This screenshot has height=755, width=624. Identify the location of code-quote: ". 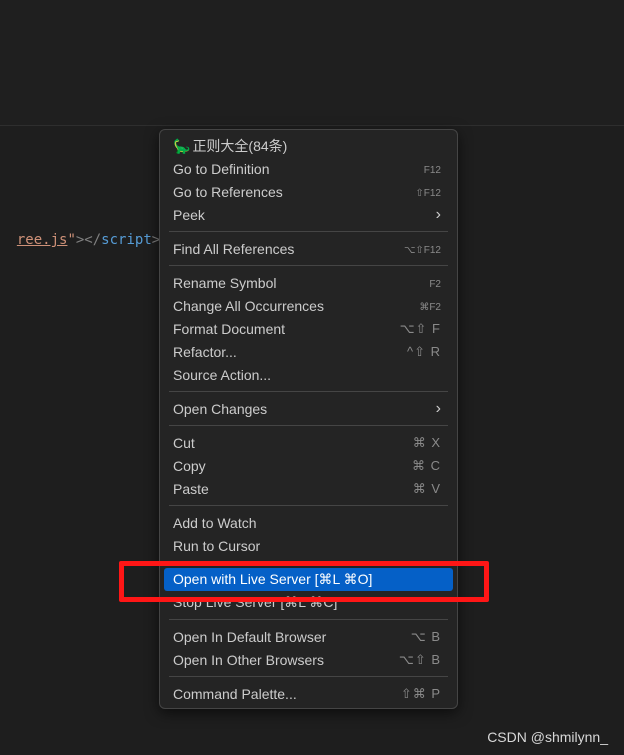
(71, 240).